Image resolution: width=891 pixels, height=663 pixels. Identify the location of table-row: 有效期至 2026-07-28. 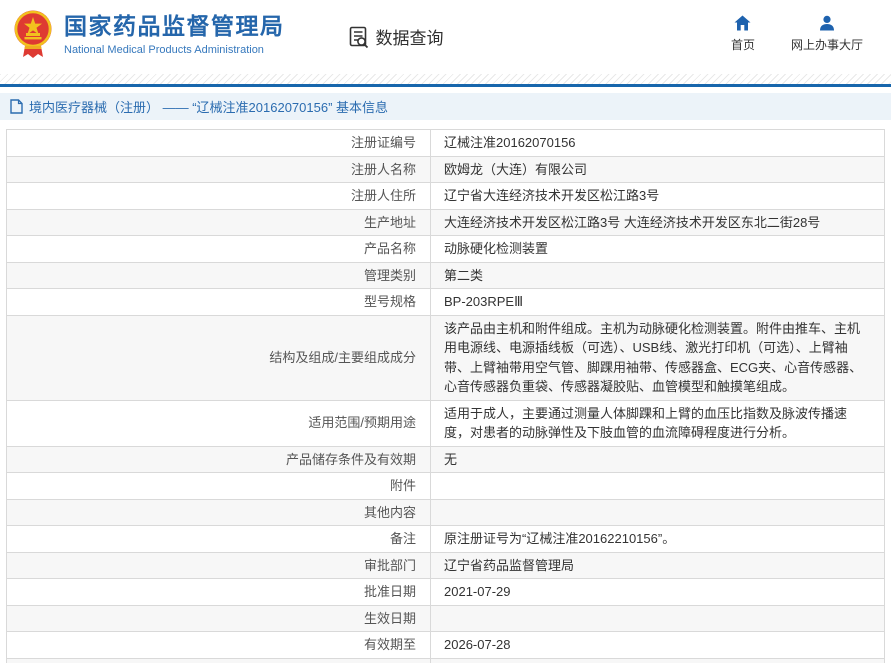
(445, 645).